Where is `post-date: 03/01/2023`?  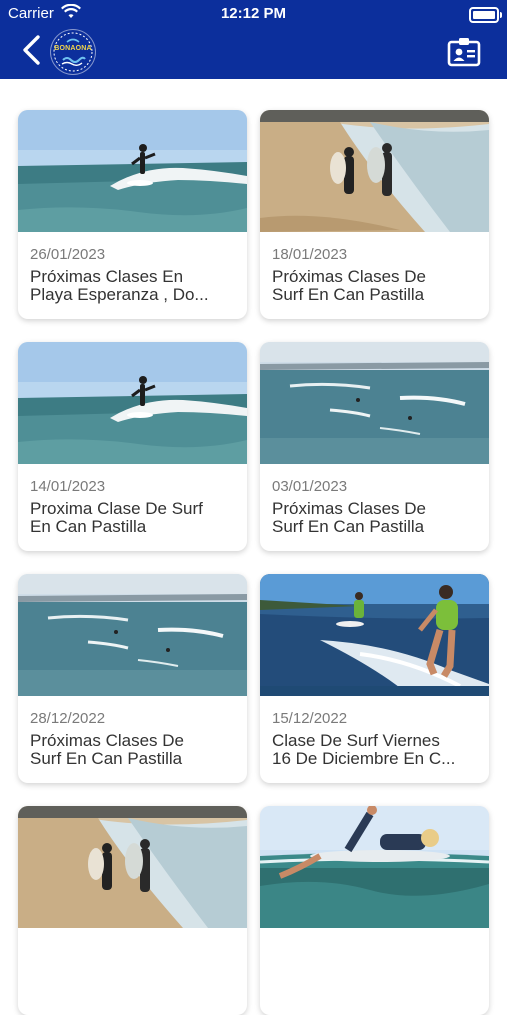 post-date: 03/01/2023 is located at coordinates (310, 486).